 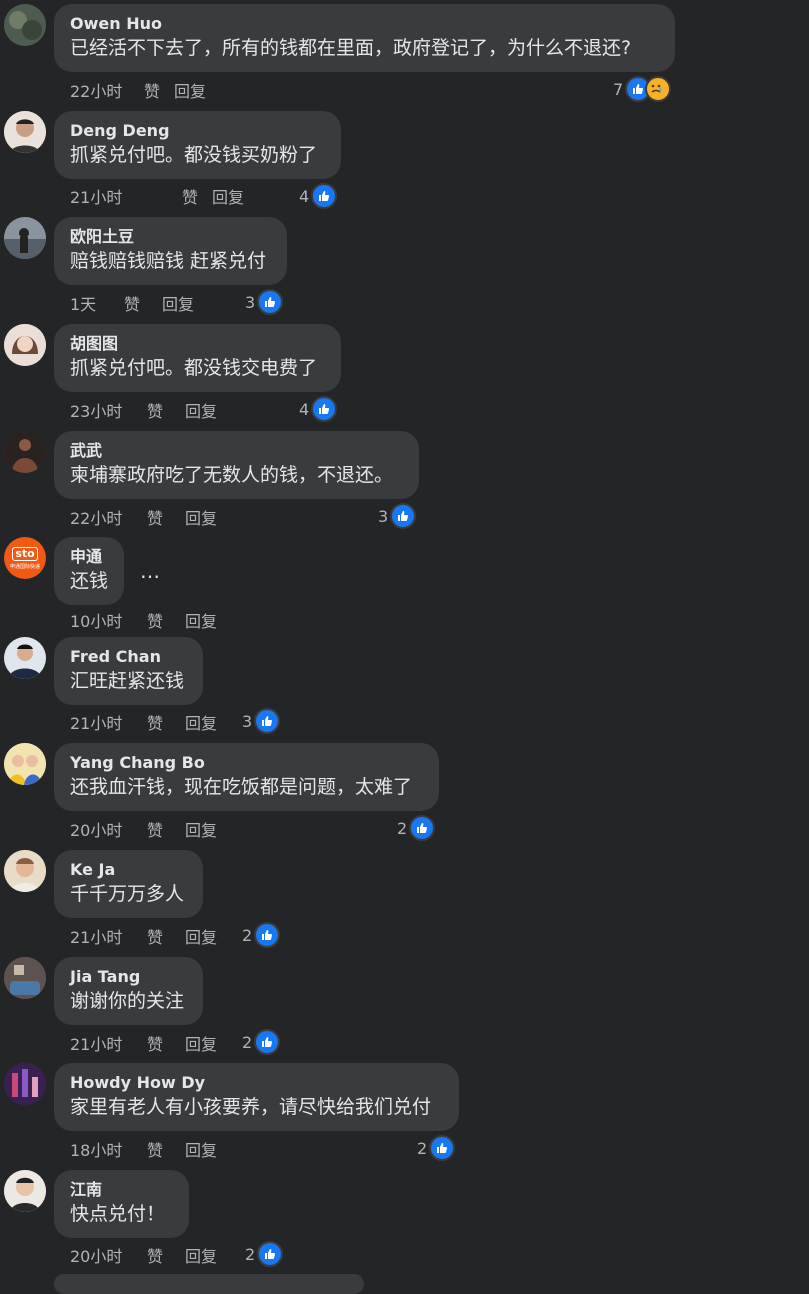 I want to click on comment-meta: 21小时 赞 回复, so click(x=157, y=196).